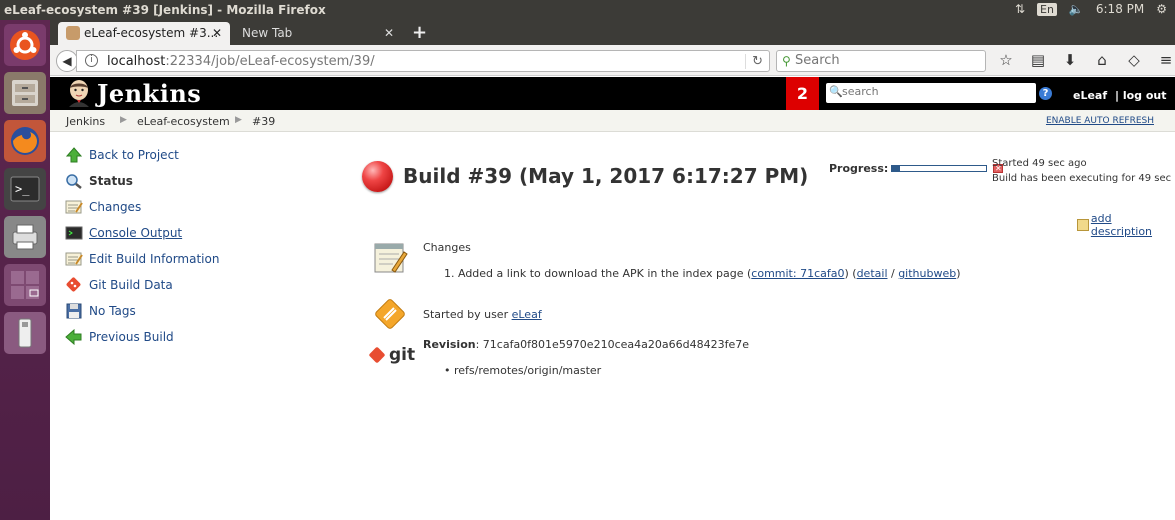 The height and width of the screenshot is (520, 1175). Describe the element at coordinates (25, 333) in the screenshot. I see `usb-drive-launcher` at that location.